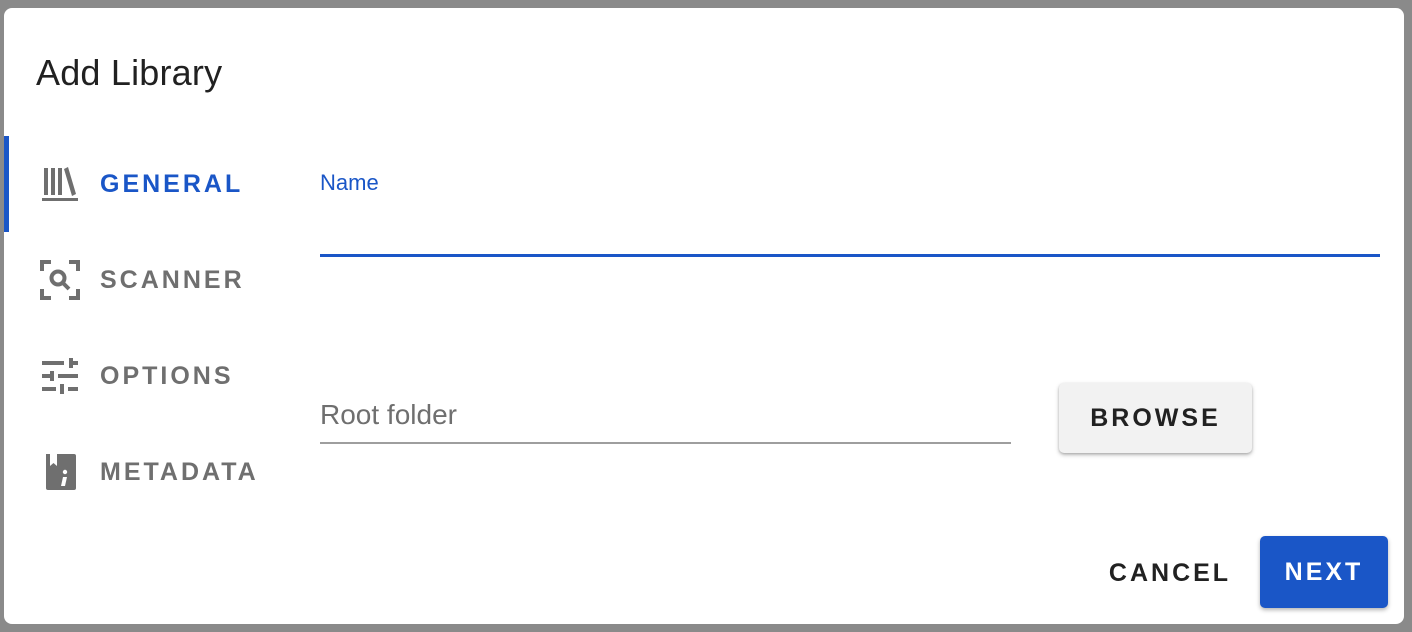  I want to click on book-info-icon, so click(60, 472).